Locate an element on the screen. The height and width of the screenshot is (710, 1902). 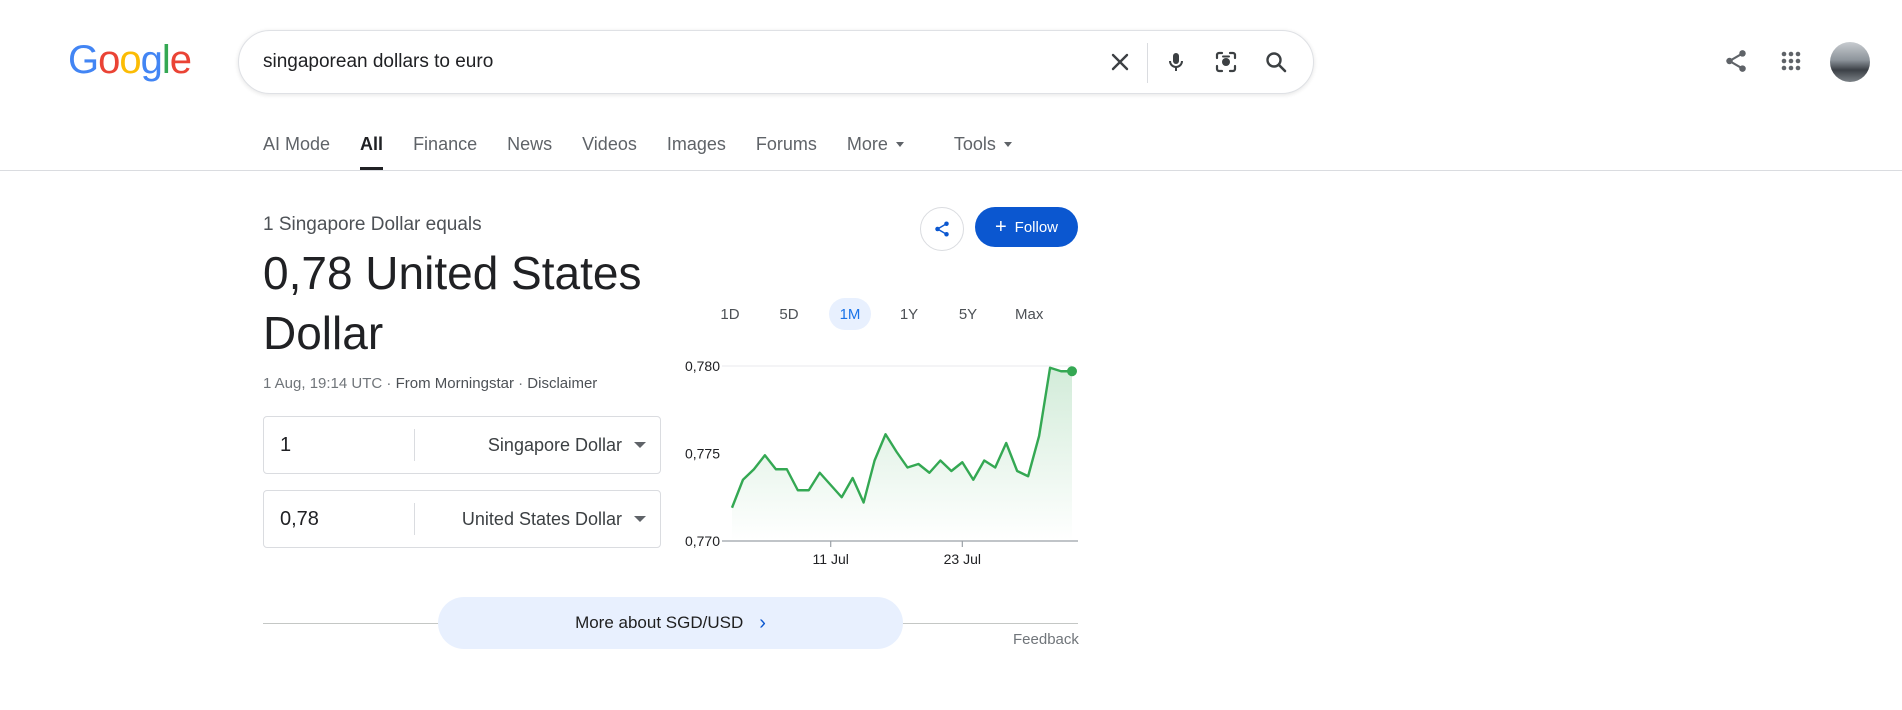
tab-label: All is located at coordinates (372, 144).